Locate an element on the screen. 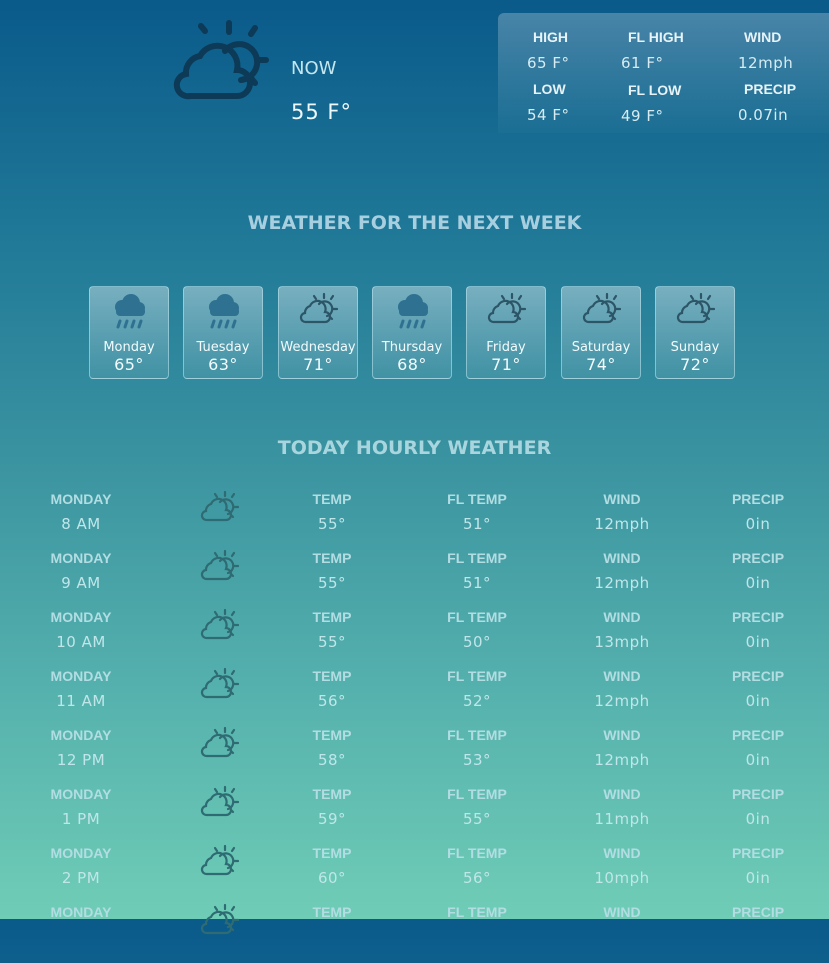  hour-wind-value: 13mph is located at coordinates (622, 642).